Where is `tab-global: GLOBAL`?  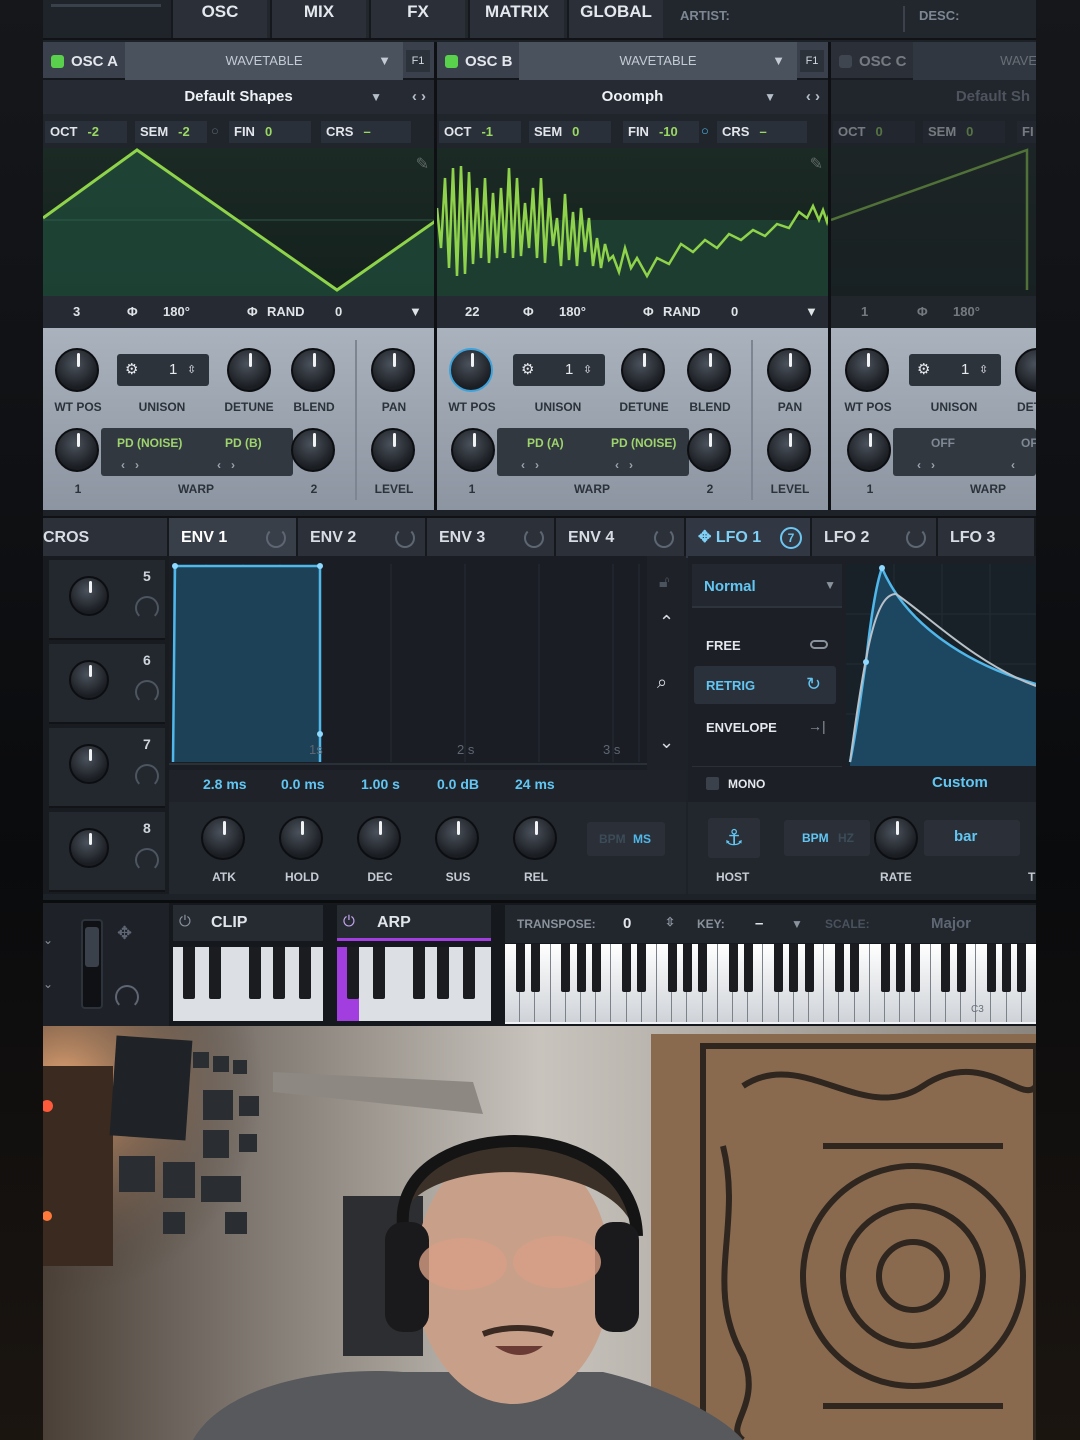 tab-global: GLOBAL is located at coordinates (615, 19).